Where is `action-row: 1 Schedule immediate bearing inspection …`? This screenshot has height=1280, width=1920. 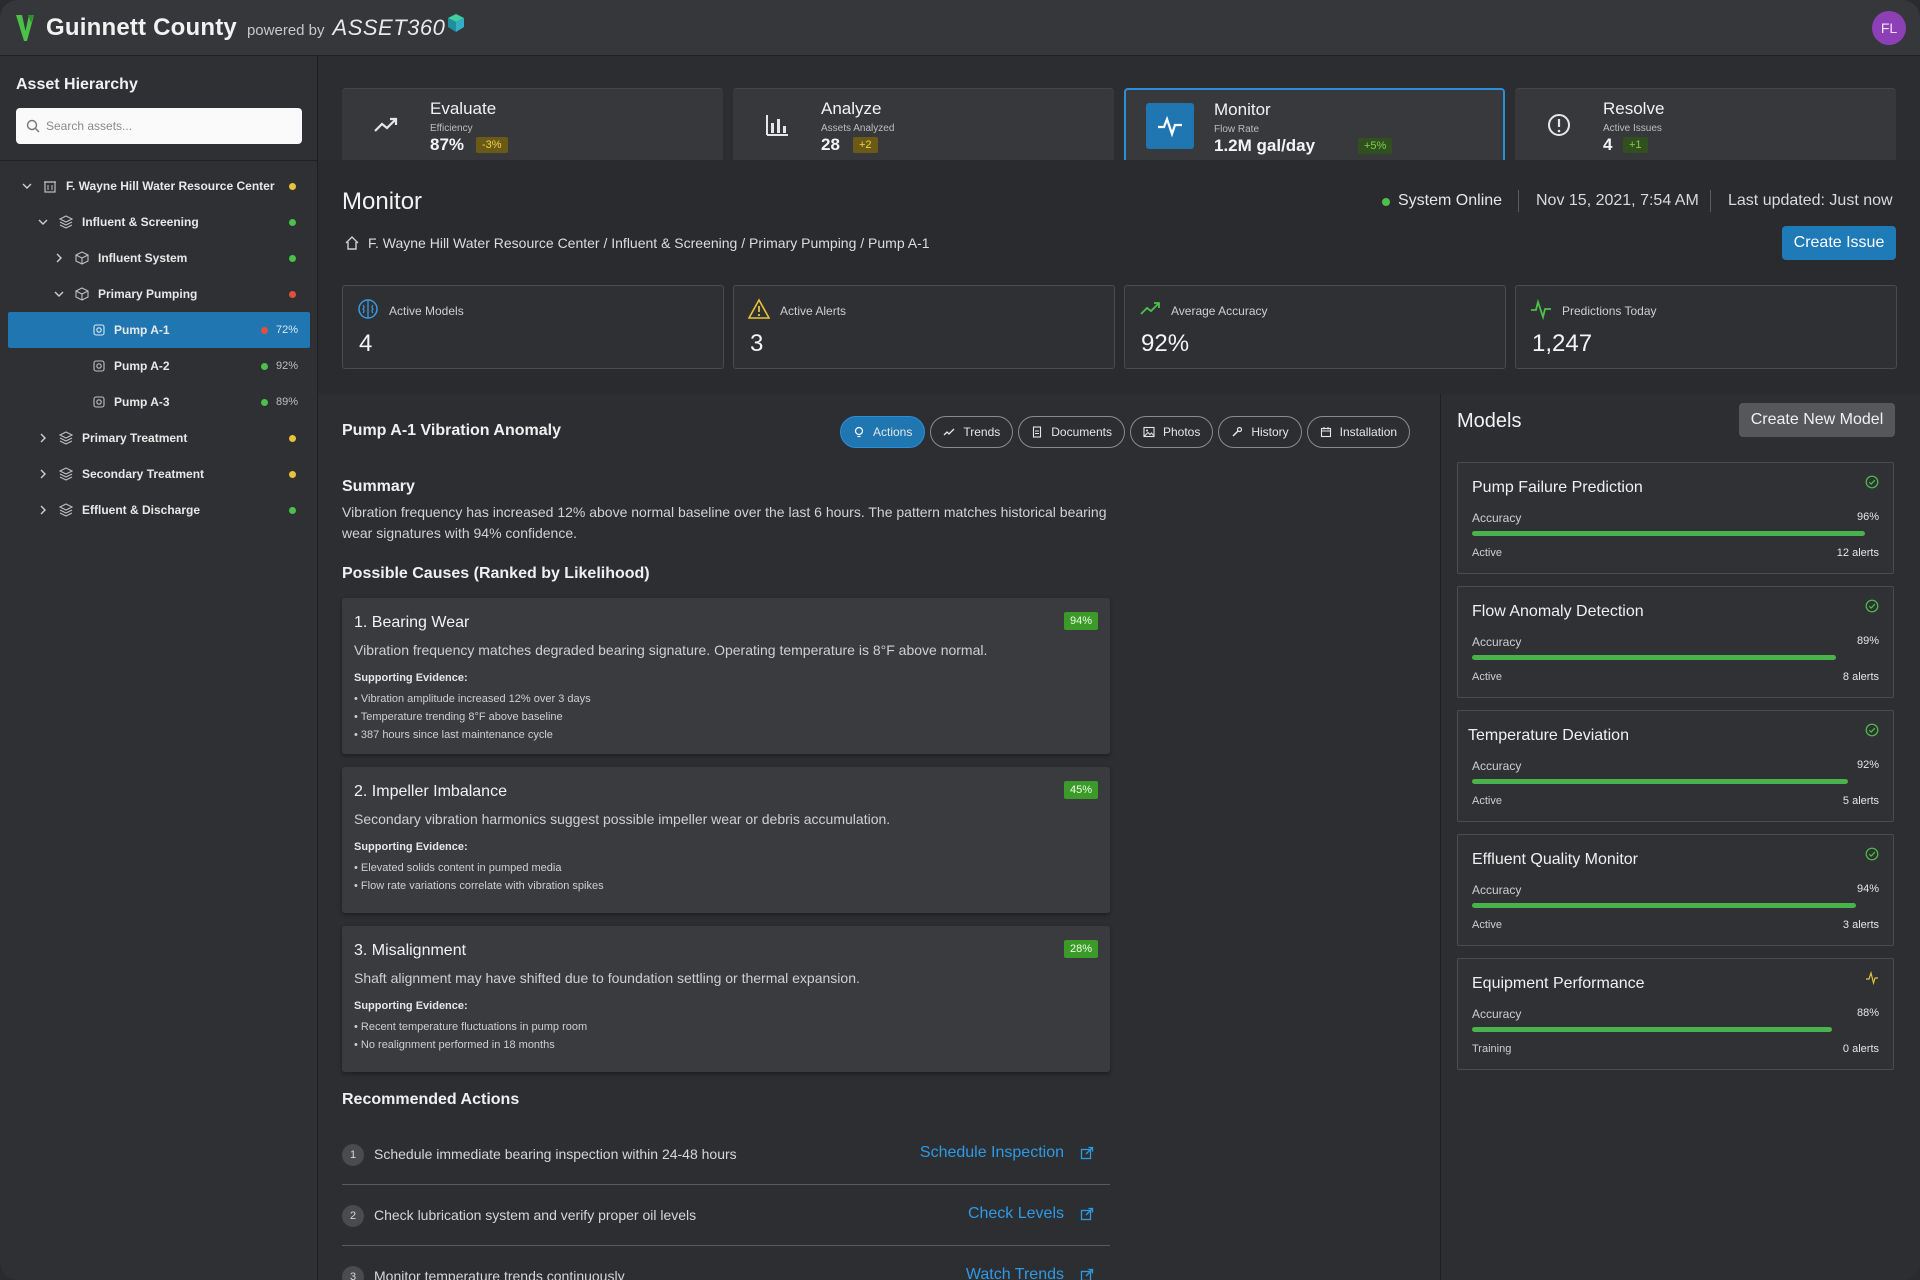
action-row: 1 Schedule immediate bearing inspection … is located at coordinates (726, 1154).